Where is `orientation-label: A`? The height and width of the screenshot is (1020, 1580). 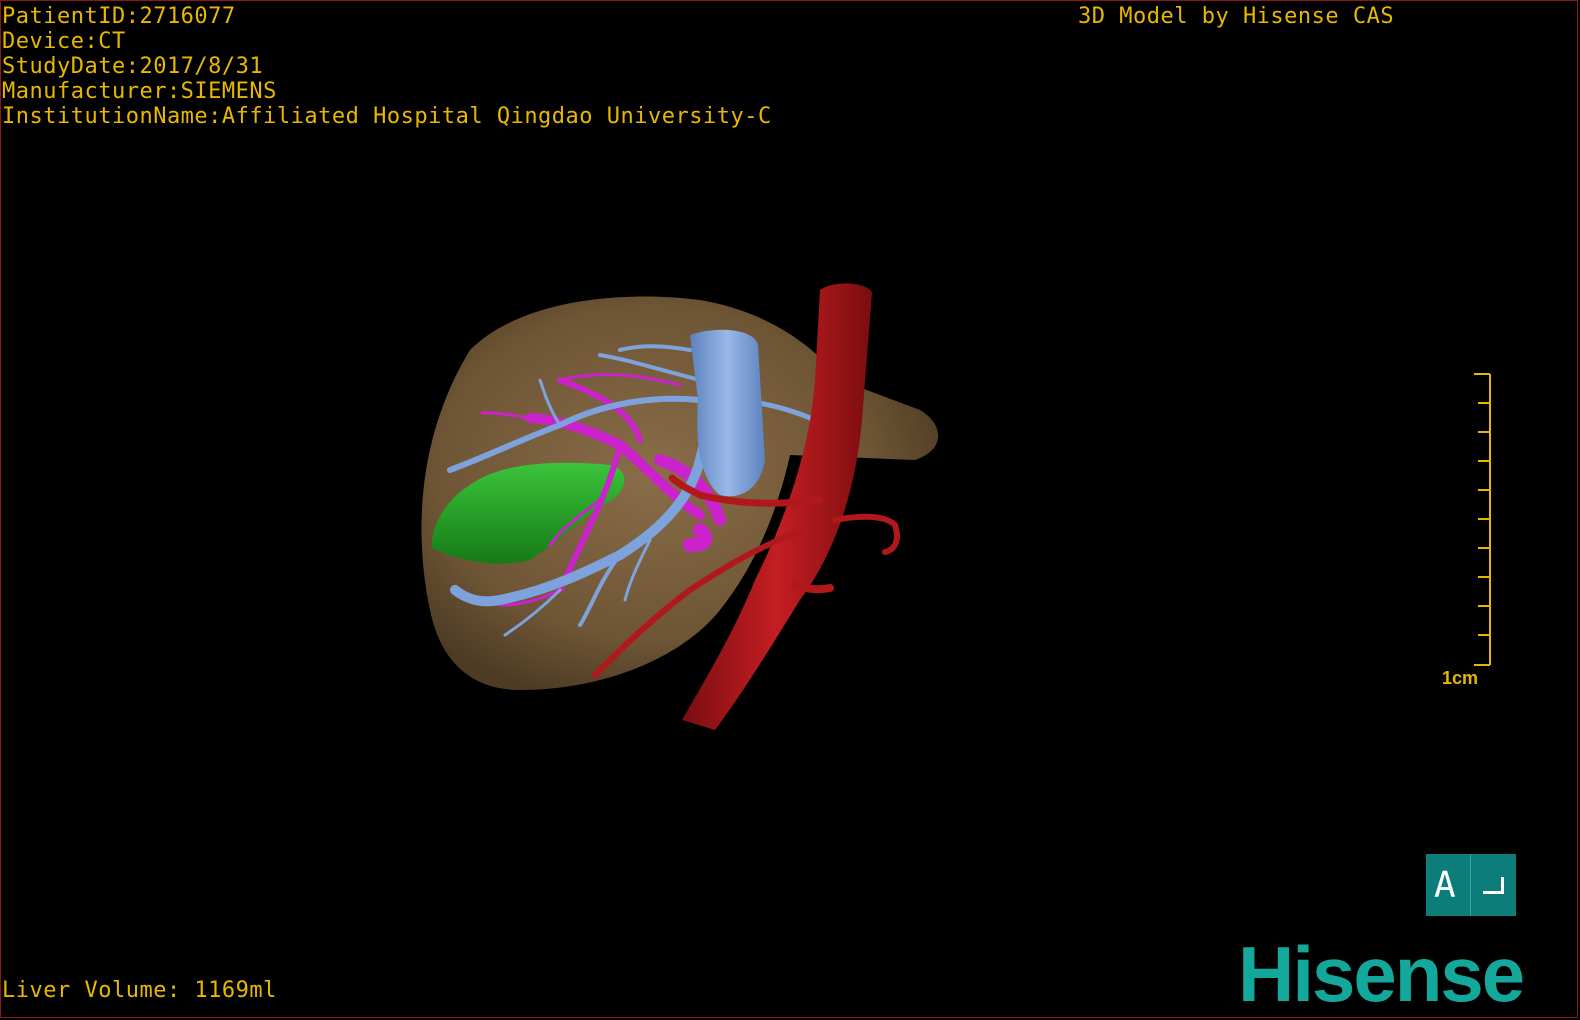
orientation-label: A is located at coordinates (1445, 885).